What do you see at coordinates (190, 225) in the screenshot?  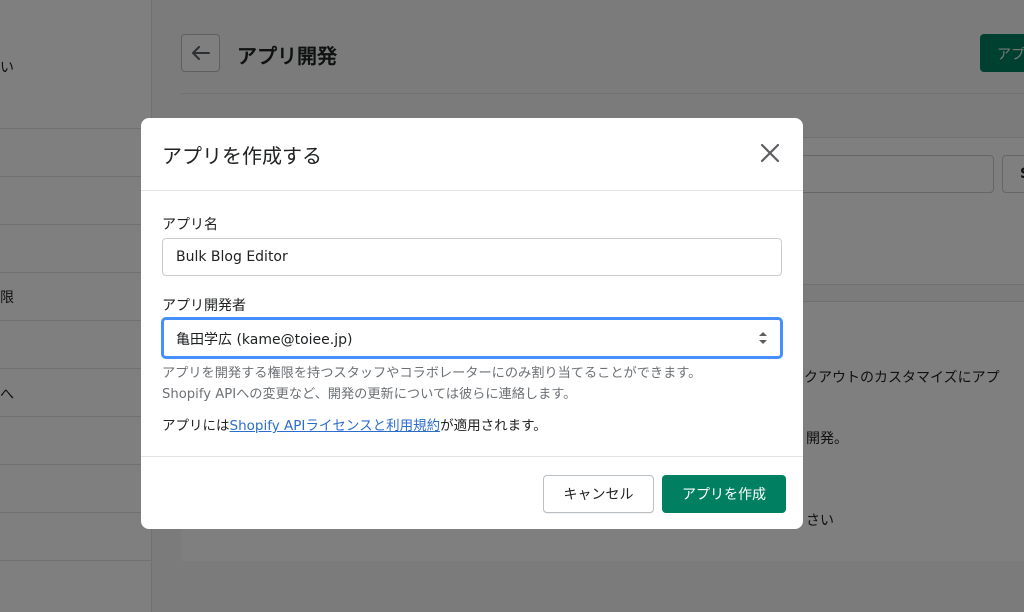 I see `app-name-label: アプリ名` at bounding box center [190, 225].